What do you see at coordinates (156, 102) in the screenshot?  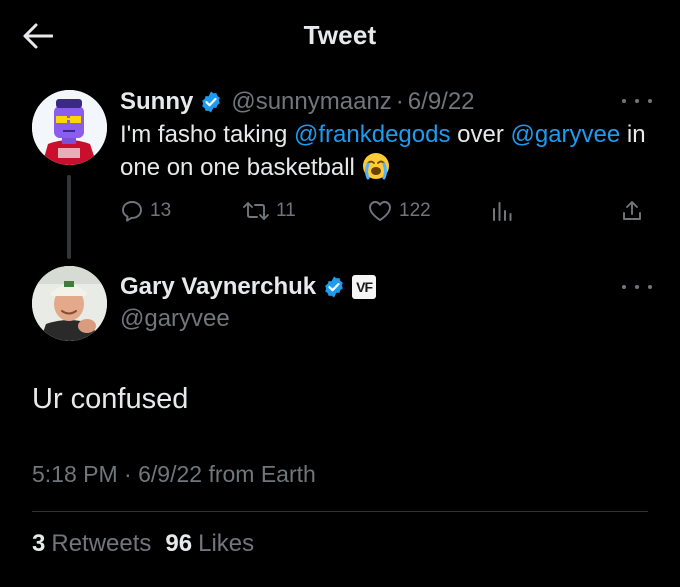 I see `author-name: Sunny` at bounding box center [156, 102].